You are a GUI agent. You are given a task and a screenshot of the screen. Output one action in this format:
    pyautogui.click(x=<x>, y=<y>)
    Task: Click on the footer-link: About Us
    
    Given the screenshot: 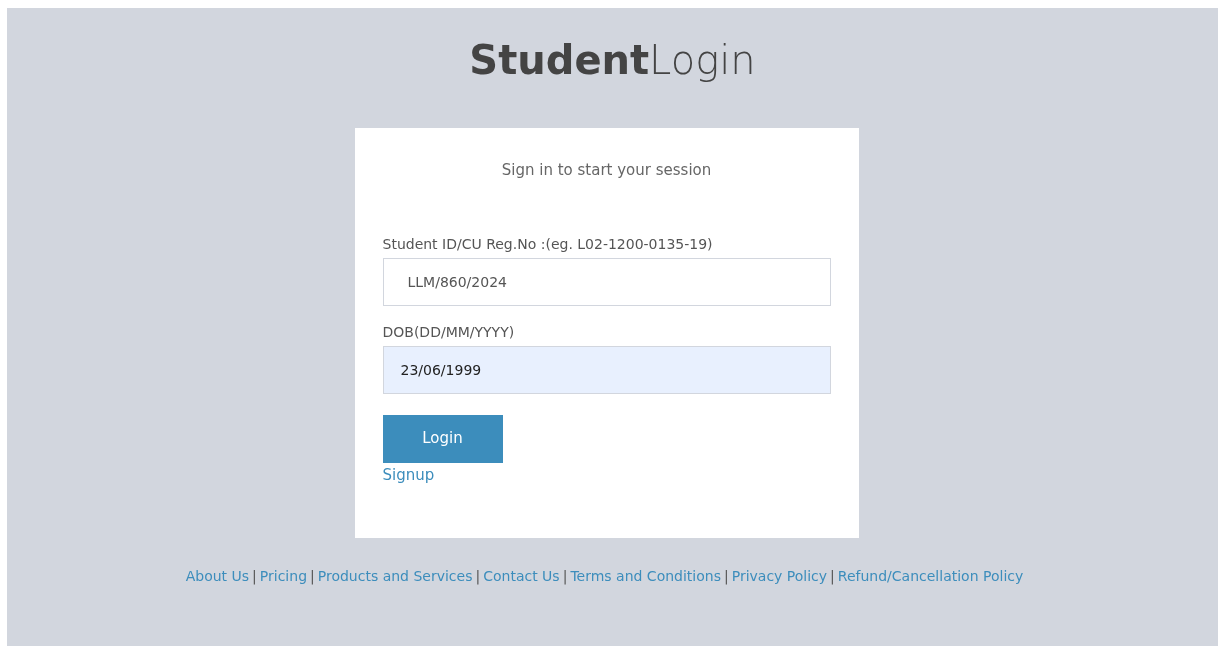 What is the action you would take?
    pyautogui.click(x=217, y=576)
    